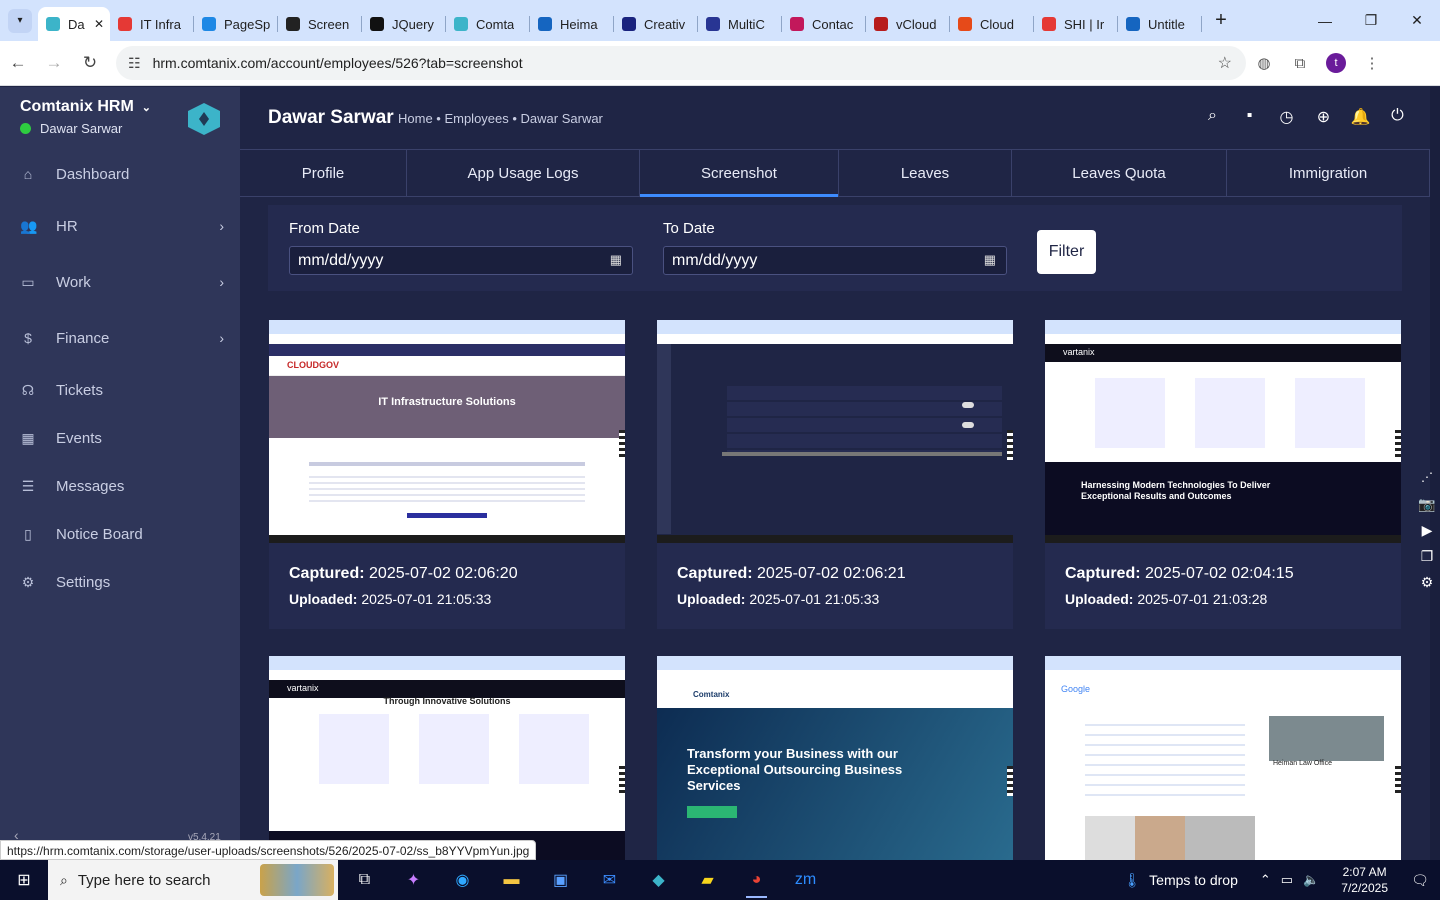 The height and width of the screenshot is (900, 1440). I want to click on screenshot-thumbnail: CLOUDGOV IT Infrastructure Solutions, so click(447, 431).